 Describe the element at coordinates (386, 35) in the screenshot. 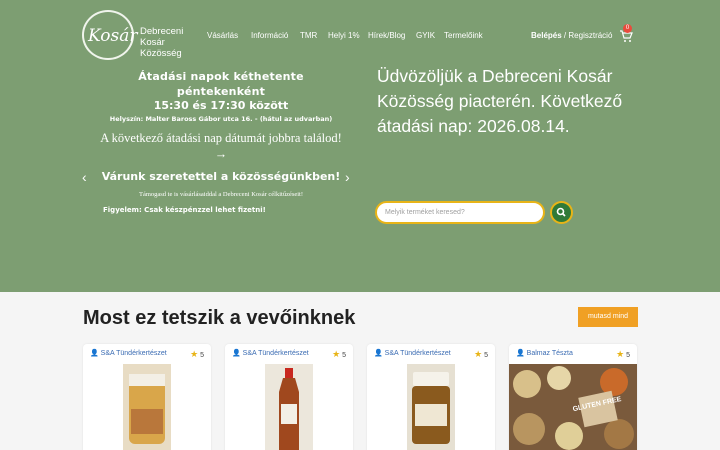

I see `nav-item-hirek: Hírek/Blog` at that location.